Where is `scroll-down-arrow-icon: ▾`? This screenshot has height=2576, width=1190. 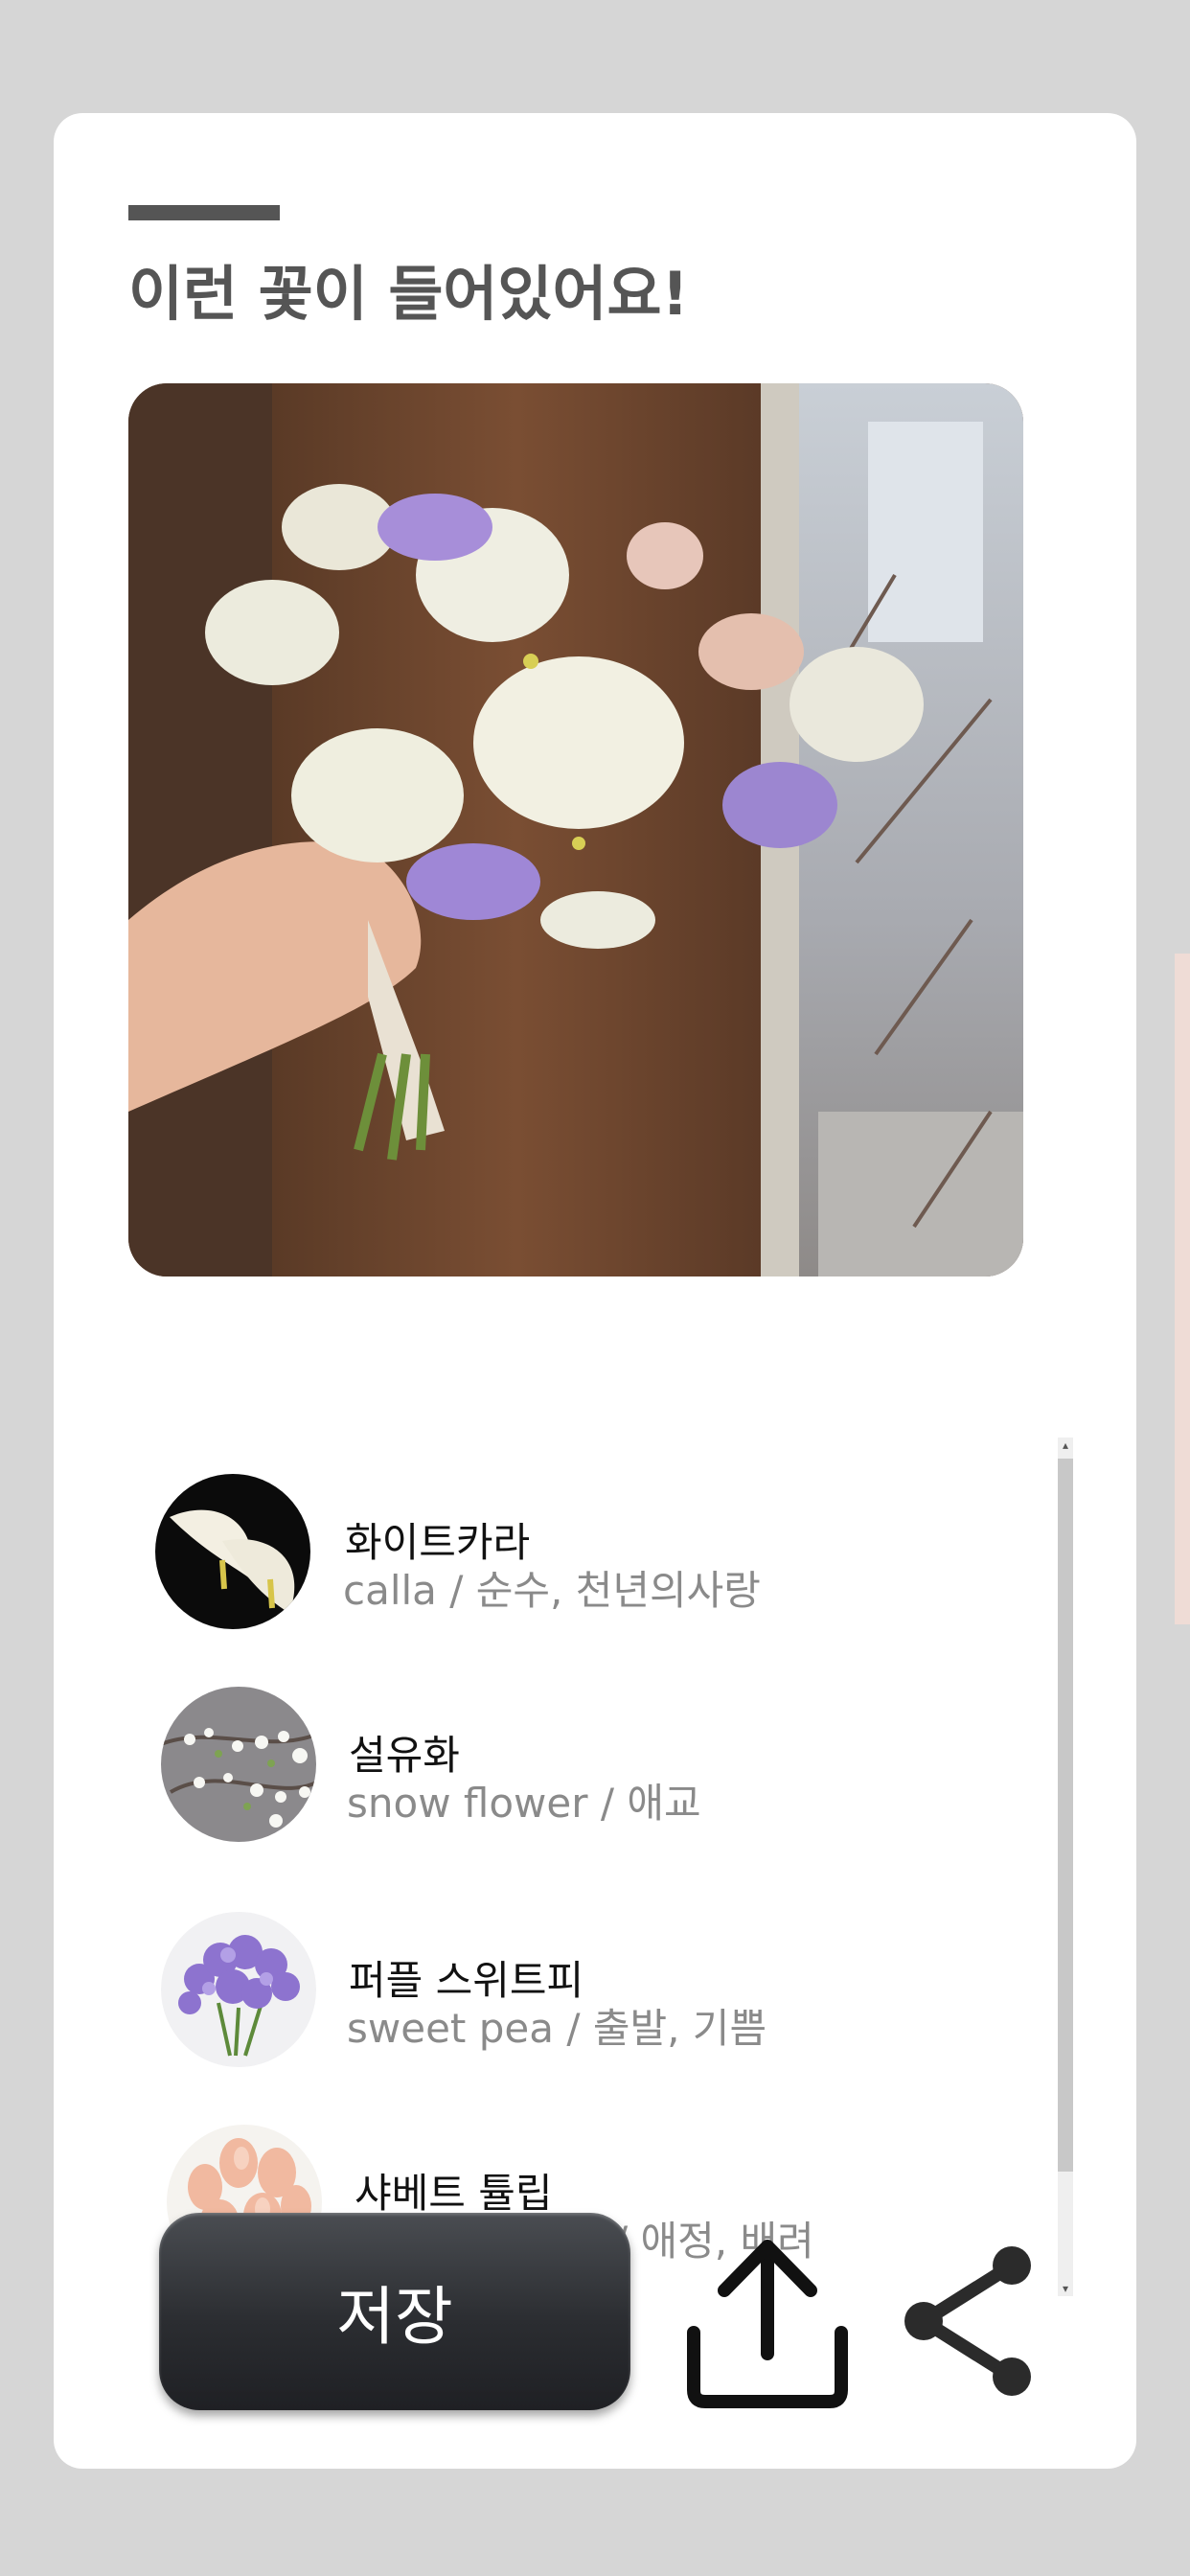 scroll-down-arrow-icon: ▾ is located at coordinates (1066, 2288).